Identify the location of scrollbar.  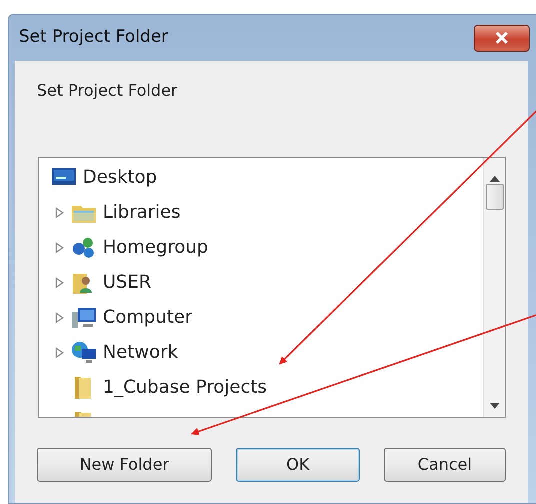
(494, 287).